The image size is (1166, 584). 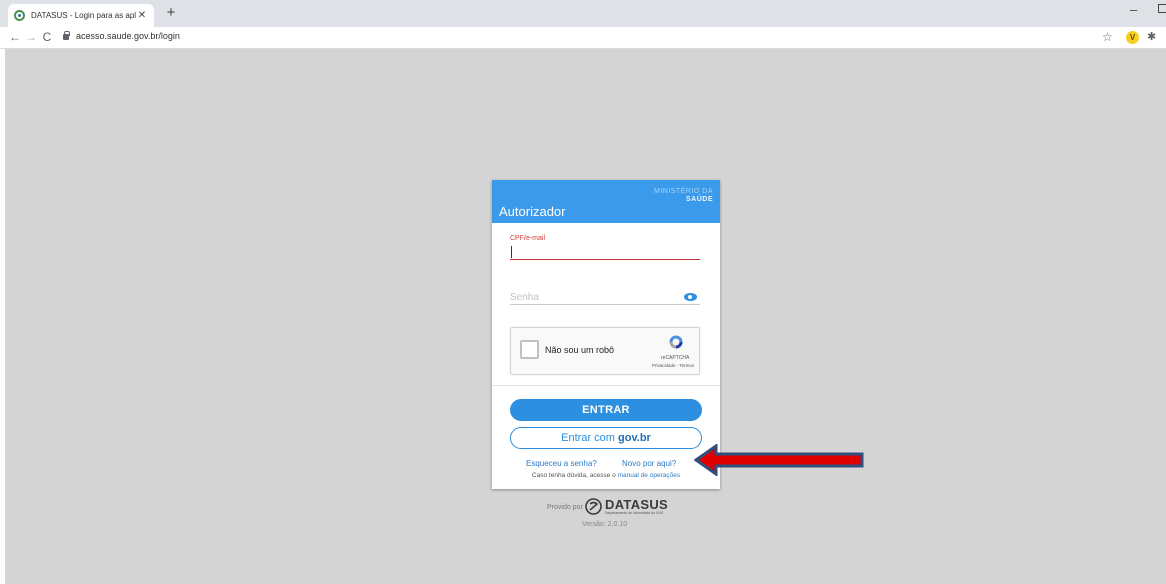 I want to click on recaptcha-terms-link: Privacidade - Termos, so click(x=673, y=365).